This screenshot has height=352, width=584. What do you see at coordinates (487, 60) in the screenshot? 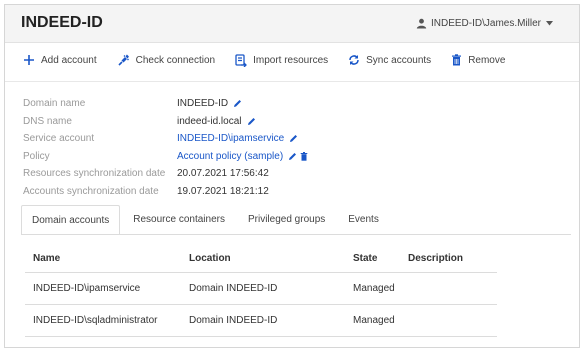
I see `remove-label: Remove` at bounding box center [487, 60].